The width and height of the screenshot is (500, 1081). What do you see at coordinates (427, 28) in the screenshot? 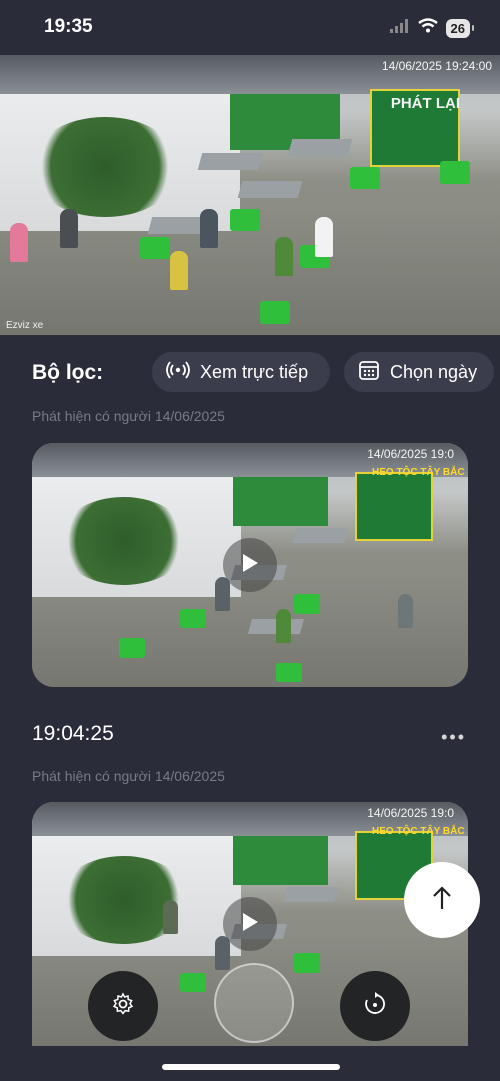
I see `wifi-icon` at bounding box center [427, 28].